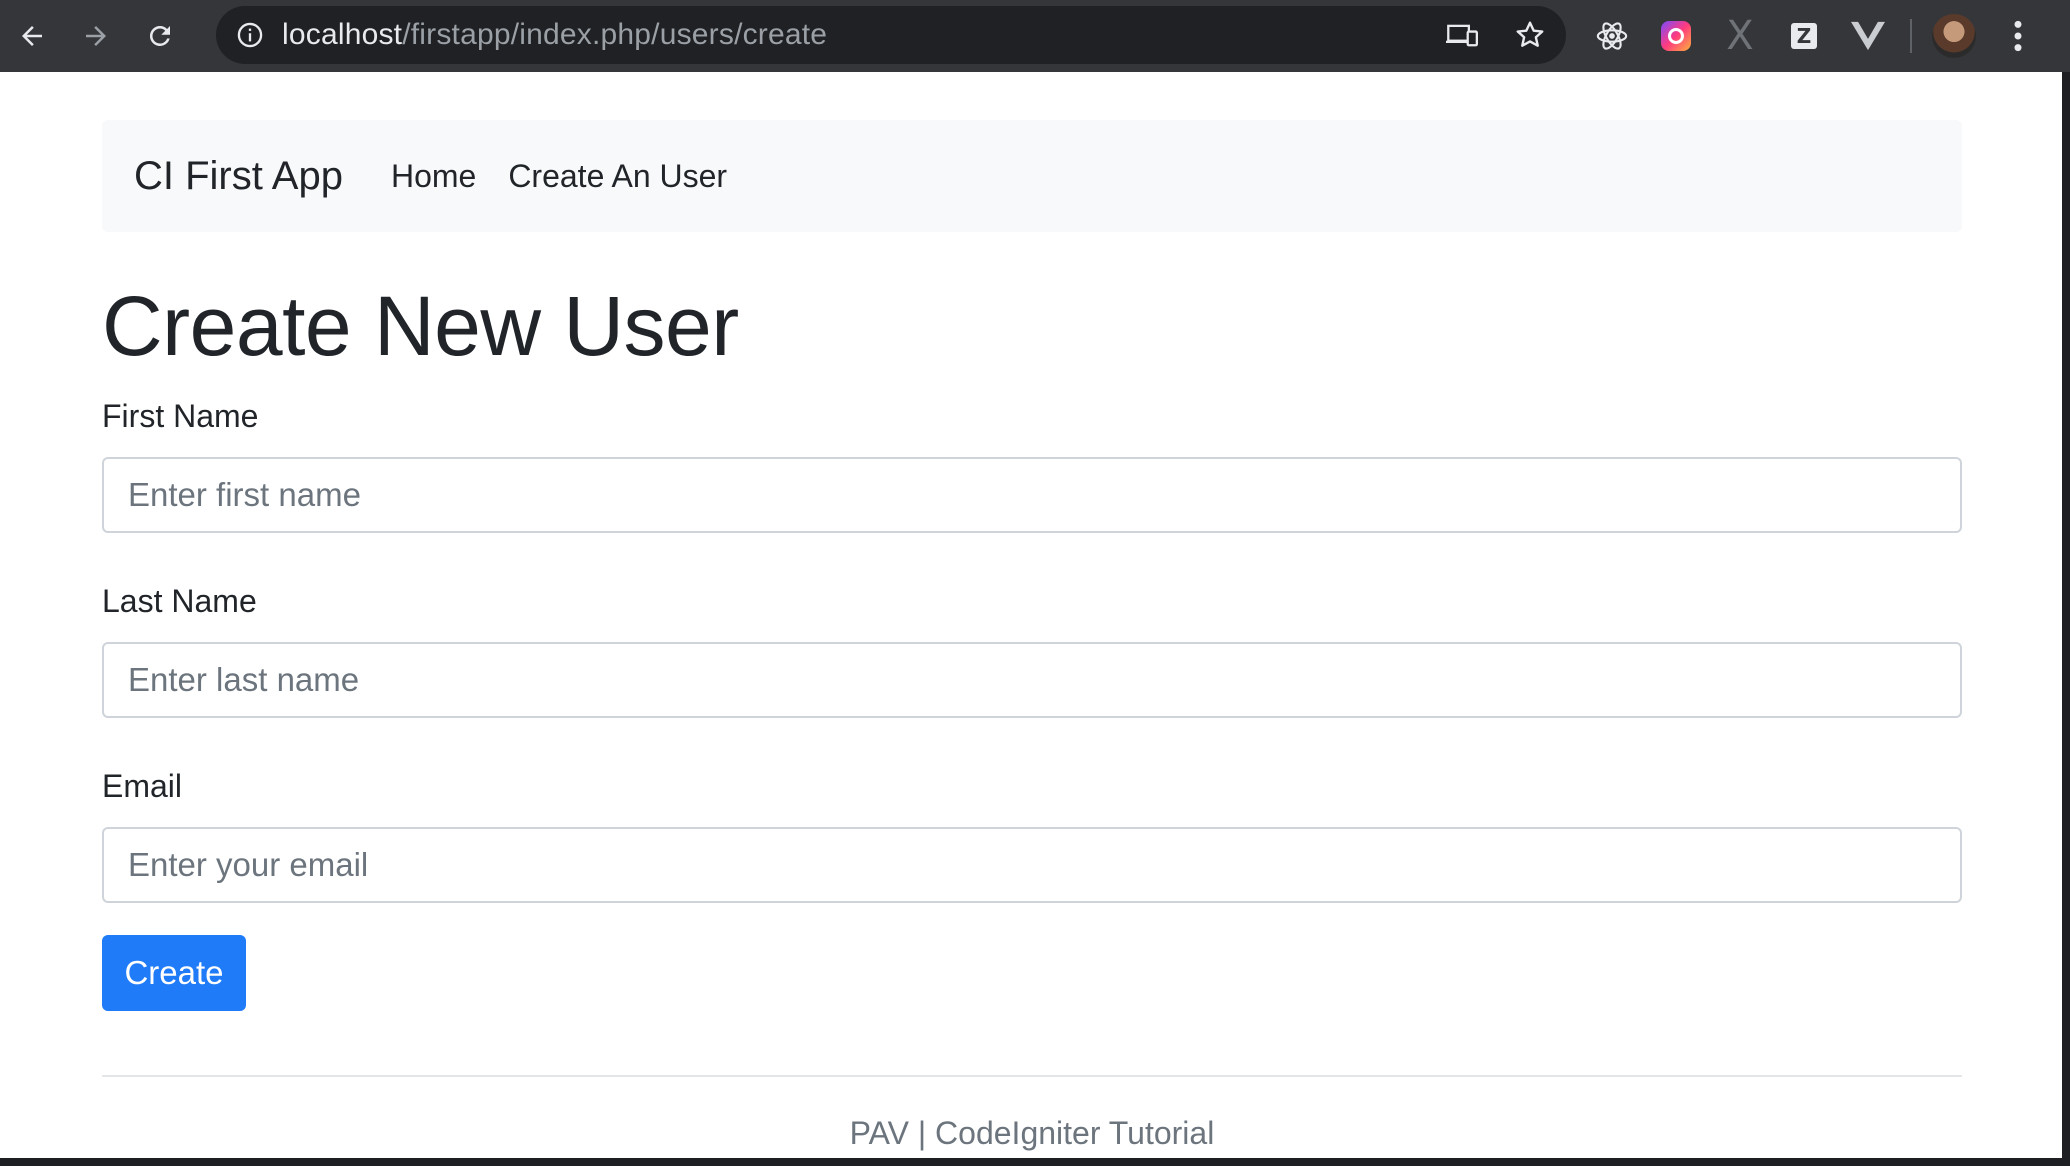 The height and width of the screenshot is (1166, 2070). I want to click on first-name-input, so click(1032, 495).